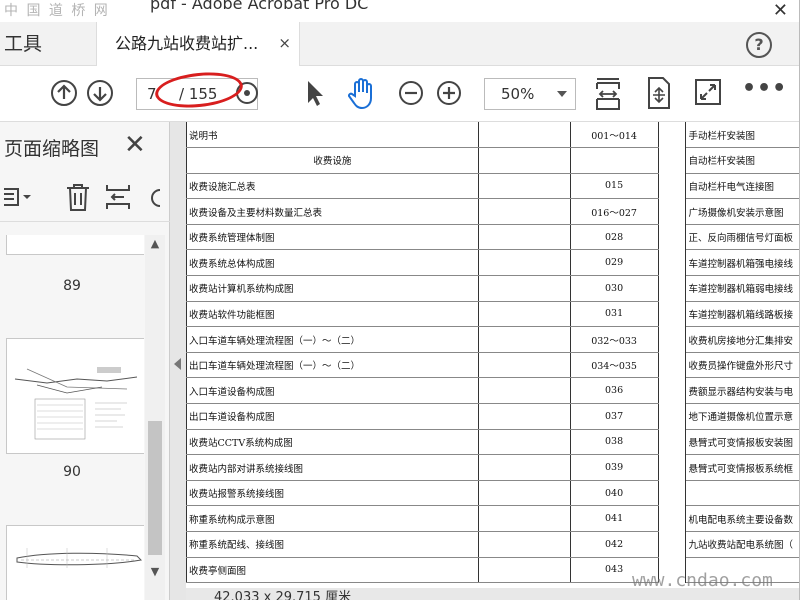 The image size is (800, 600). I want to click on row-right-title: 车道控制器机箱线路板接, so click(742, 314).